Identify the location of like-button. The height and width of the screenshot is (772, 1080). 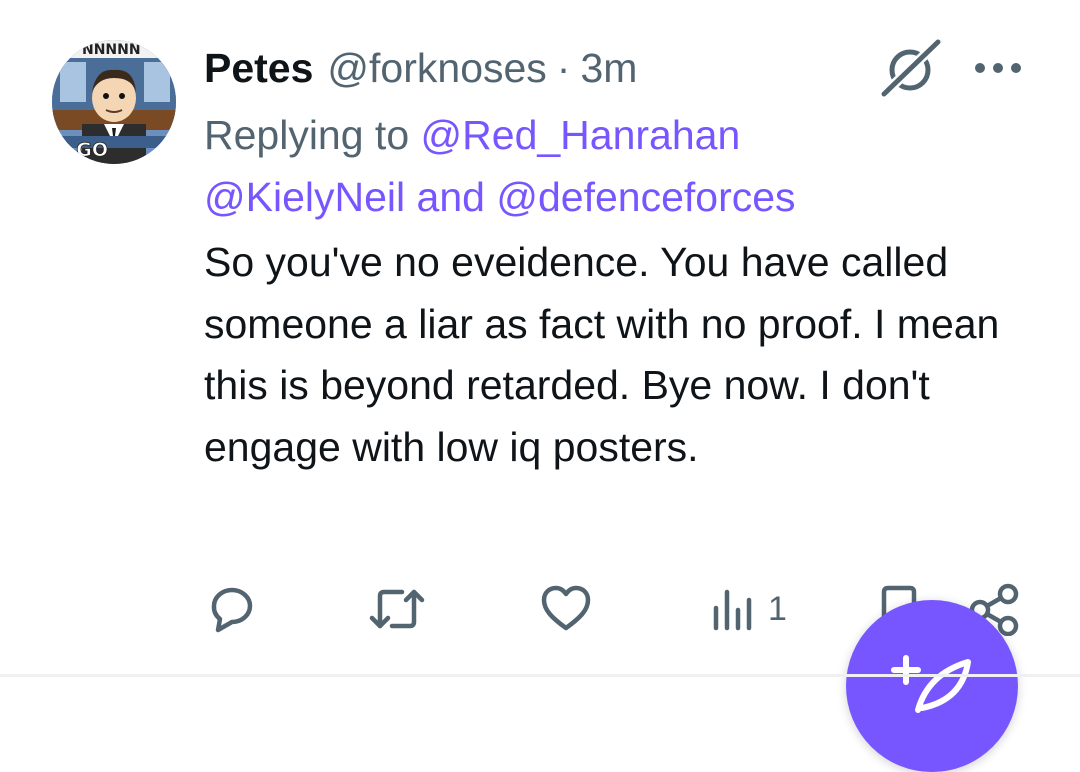
(566, 609).